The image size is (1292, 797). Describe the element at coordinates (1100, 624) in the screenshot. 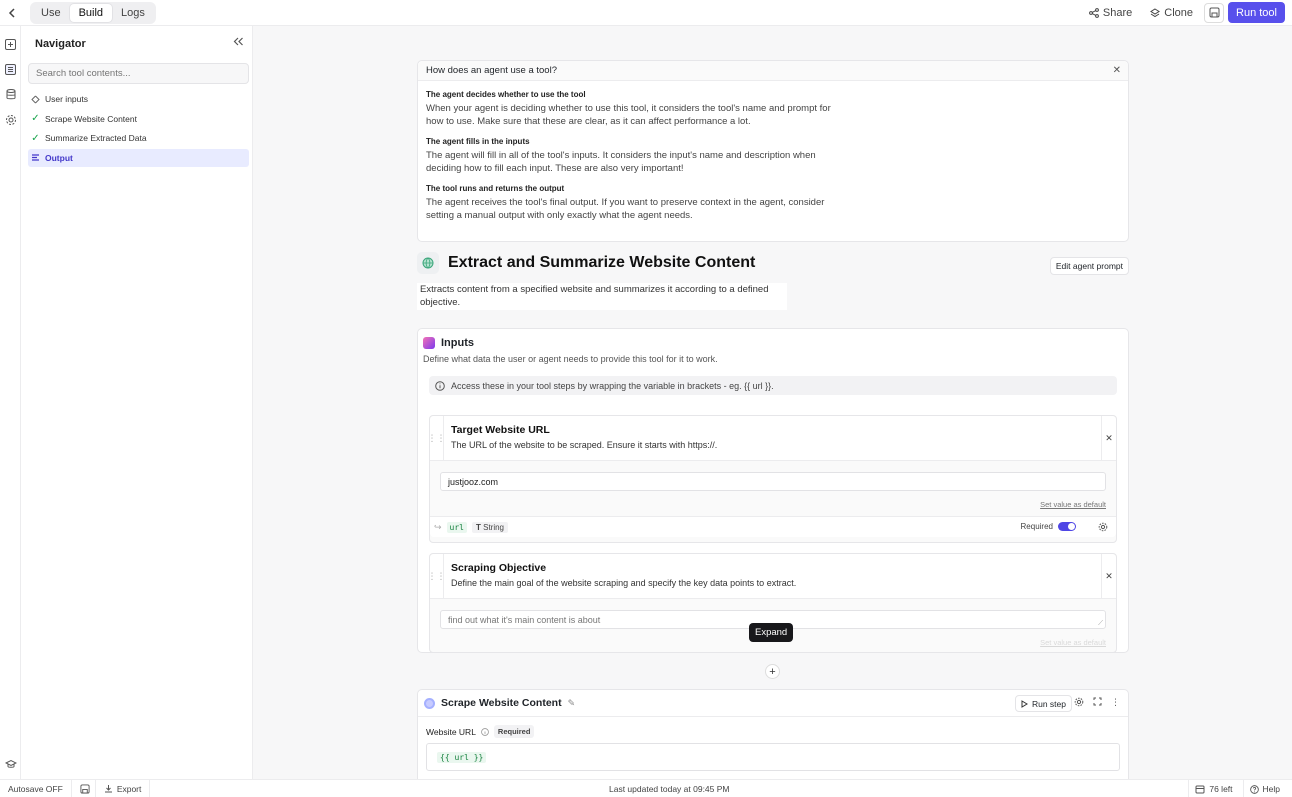

I see `resize-handle-icon: ⟋` at that location.